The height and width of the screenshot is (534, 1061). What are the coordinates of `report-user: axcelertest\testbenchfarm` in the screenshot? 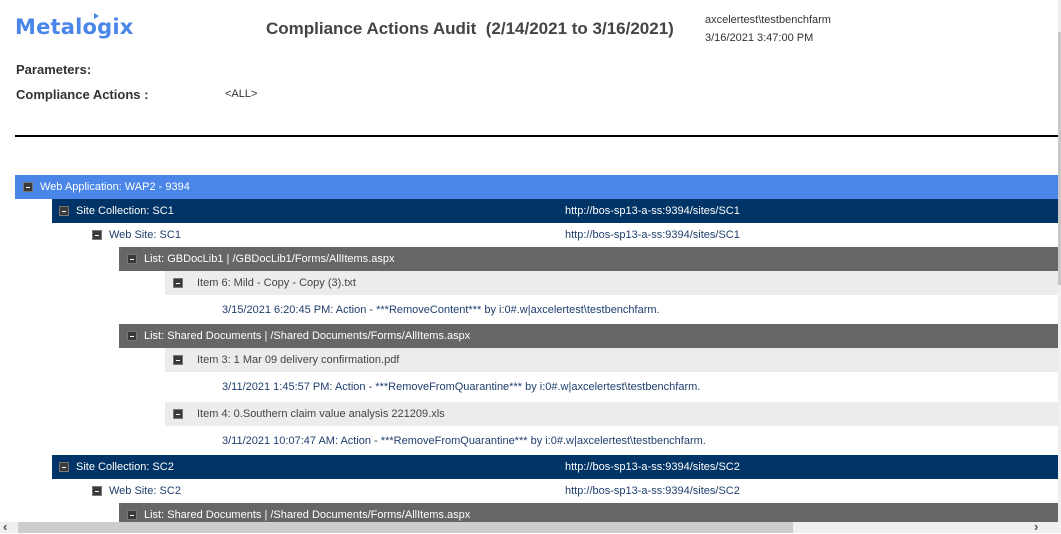 It's located at (768, 20).